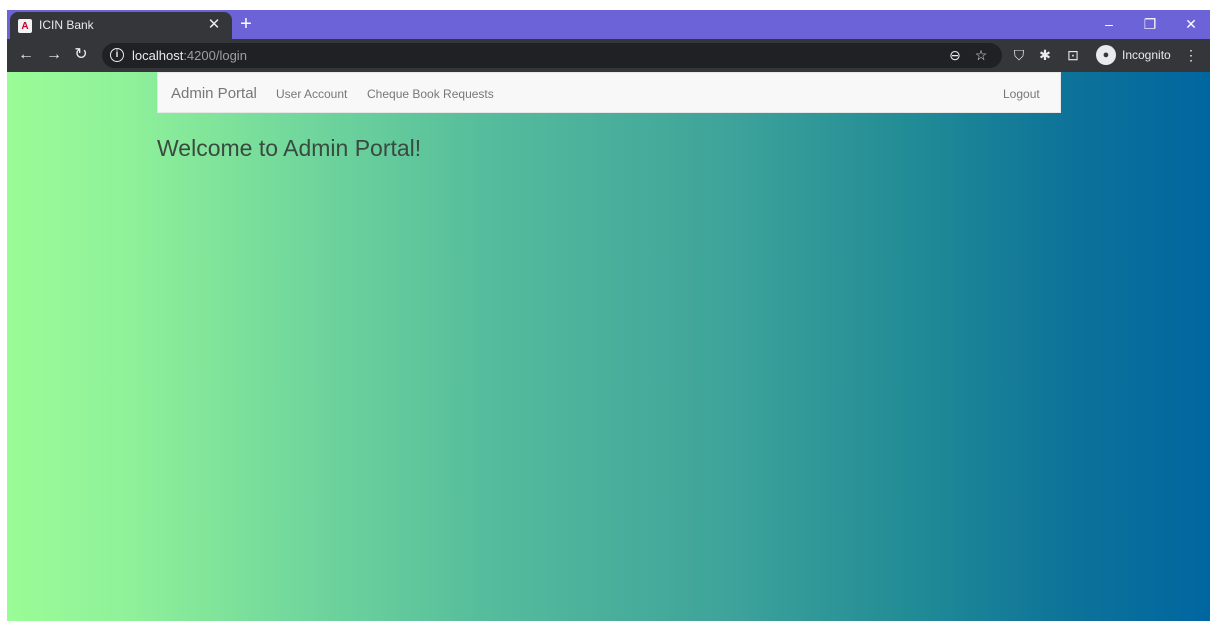 Image resolution: width=1210 pixels, height=621 pixels. I want to click on zoom-out-icon: ⊖, so click(955, 55).